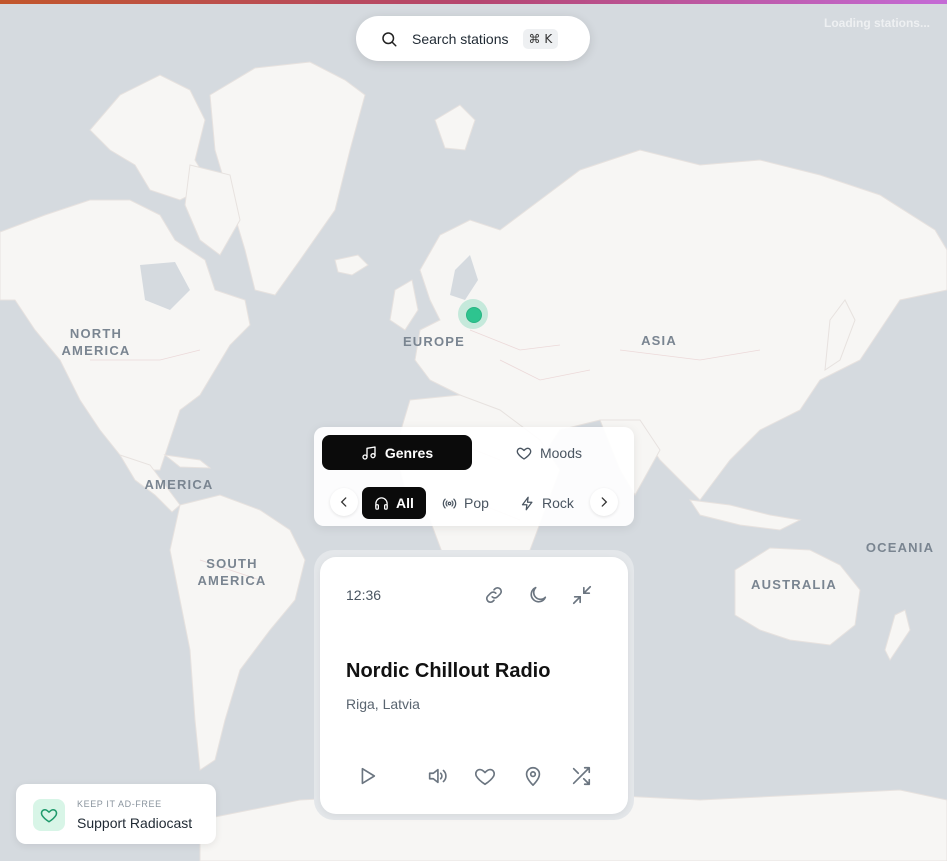 Image resolution: width=947 pixels, height=861 pixels. I want to click on continent-label-australia: AUSTRALIA, so click(794, 584).